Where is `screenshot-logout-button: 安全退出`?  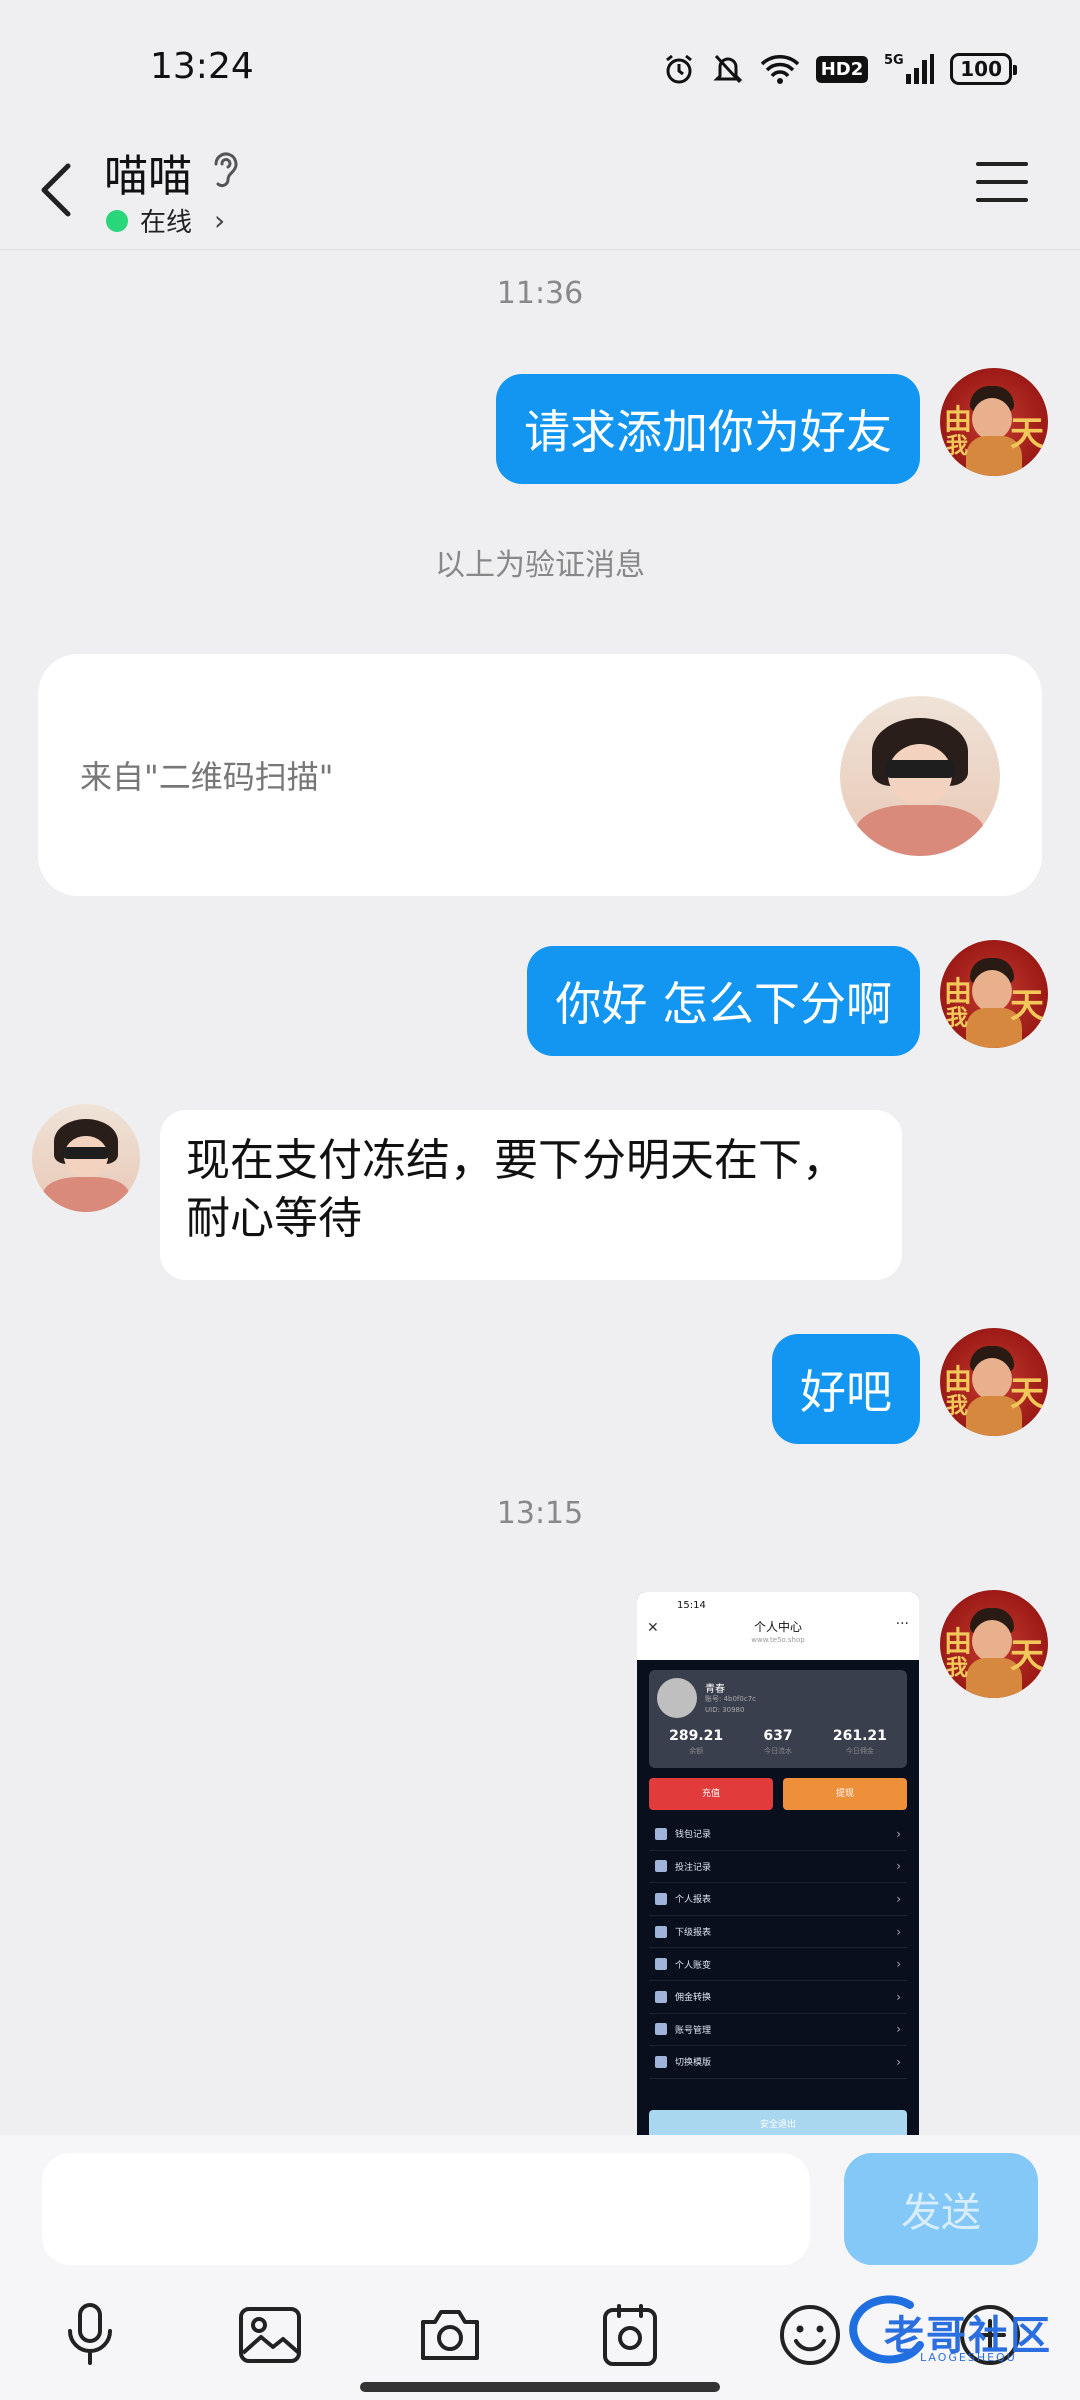
screenshot-logout-button: 安全退出 is located at coordinates (778, 2122).